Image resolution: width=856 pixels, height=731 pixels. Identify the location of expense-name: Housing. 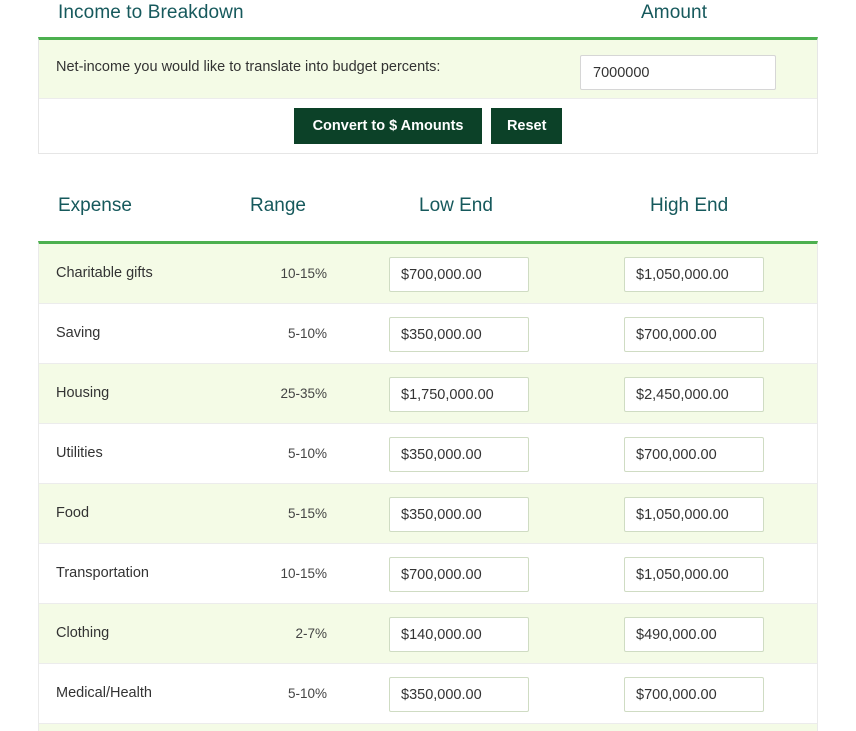
(83, 393).